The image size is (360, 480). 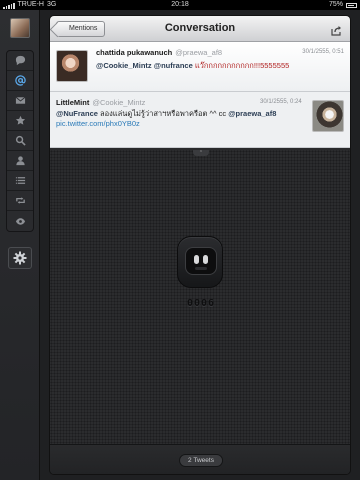 I want to click on retweet-icon, so click(x=20, y=200).